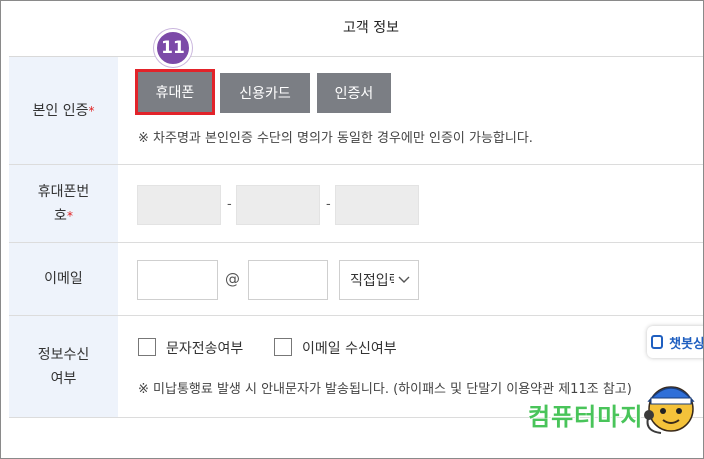 Image resolution: width=704 pixels, height=459 pixels. I want to click on auth-certificate-button-label: 인증서, so click(354, 94).